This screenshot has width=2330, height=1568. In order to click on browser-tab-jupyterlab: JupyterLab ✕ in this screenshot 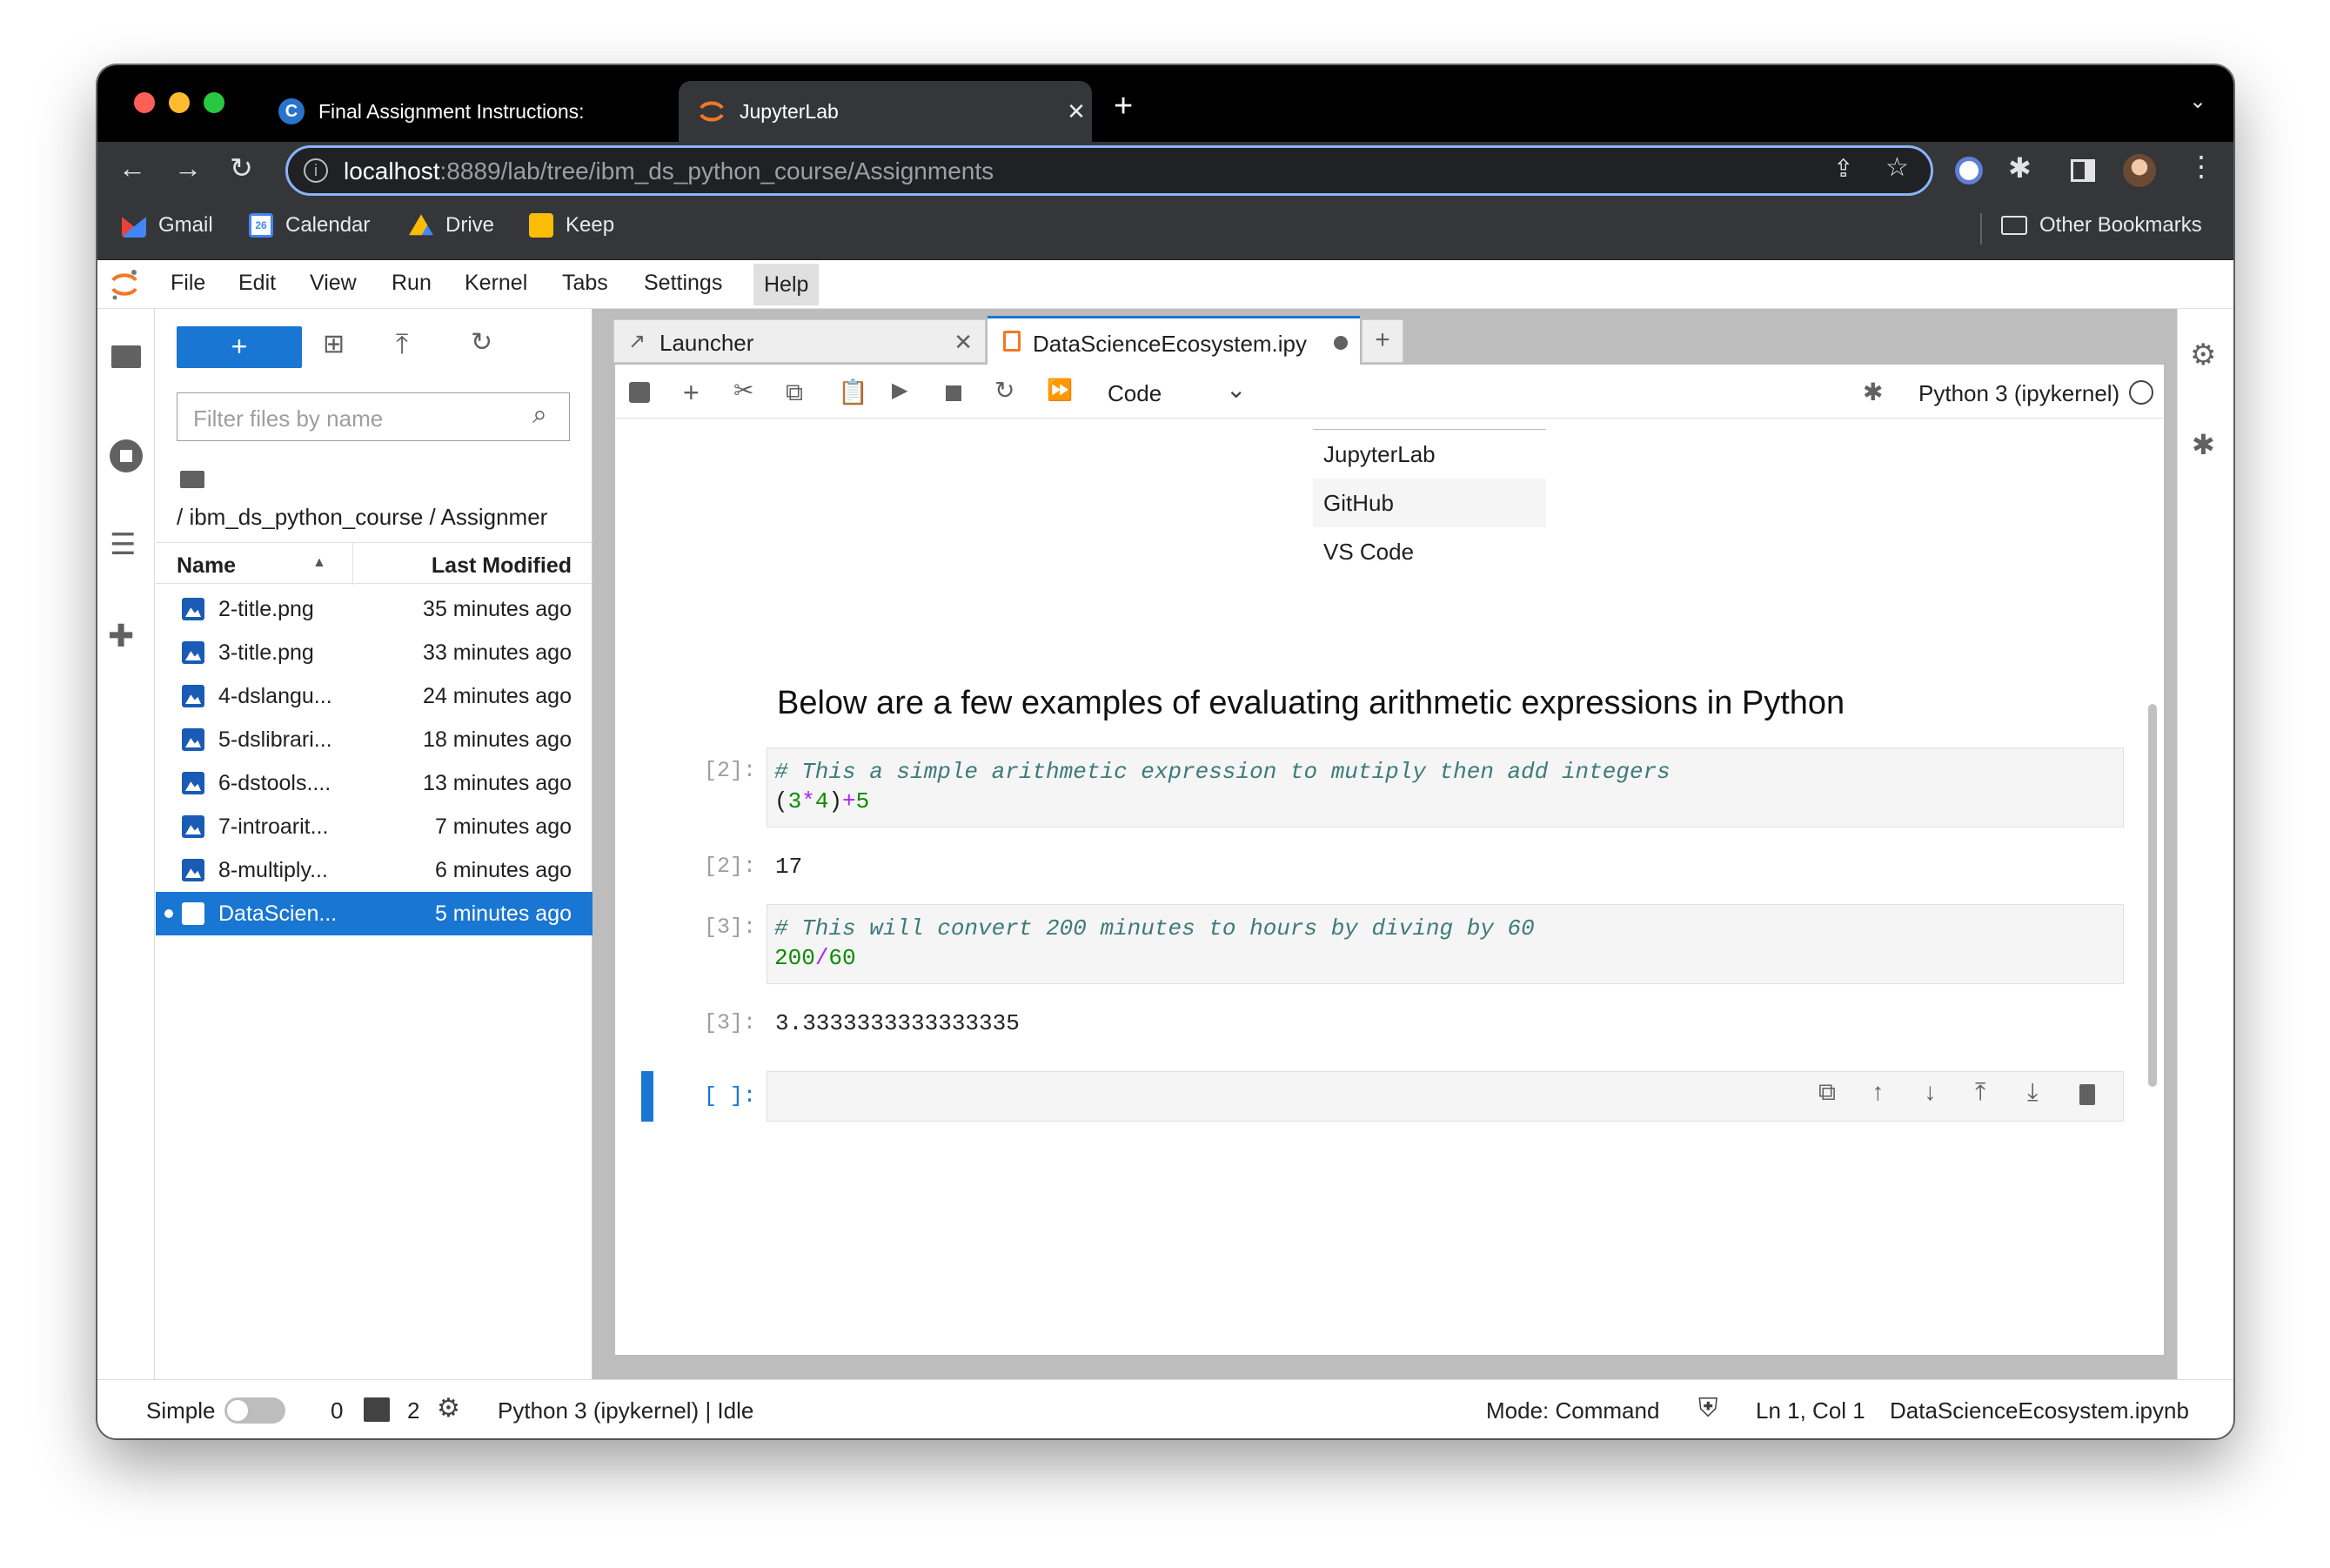, I will do `click(886, 112)`.